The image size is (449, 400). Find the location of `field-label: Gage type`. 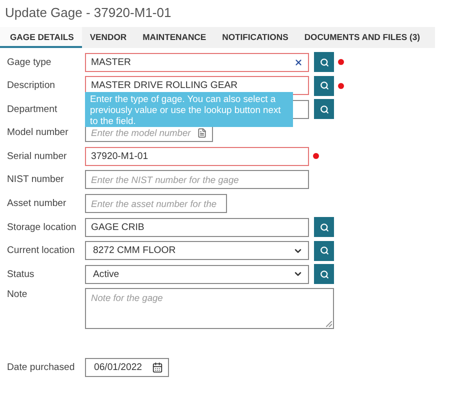

field-label: Gage type is located at coordinates (29, 62).